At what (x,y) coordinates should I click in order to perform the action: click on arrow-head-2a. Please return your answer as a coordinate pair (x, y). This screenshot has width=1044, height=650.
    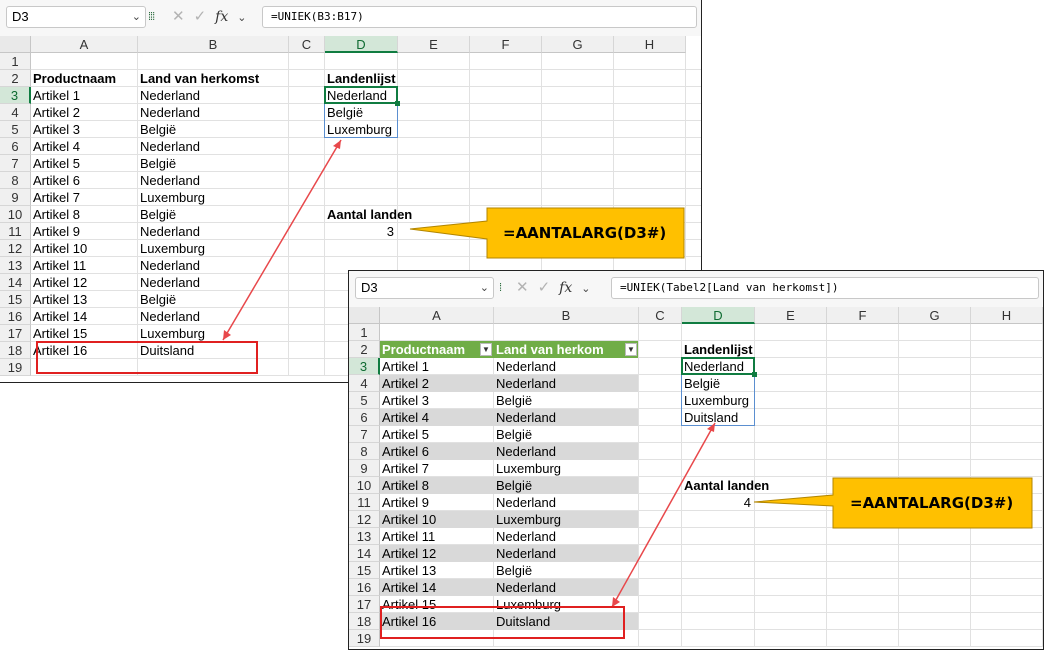
    Looking at the image, I should click on (711, 427).